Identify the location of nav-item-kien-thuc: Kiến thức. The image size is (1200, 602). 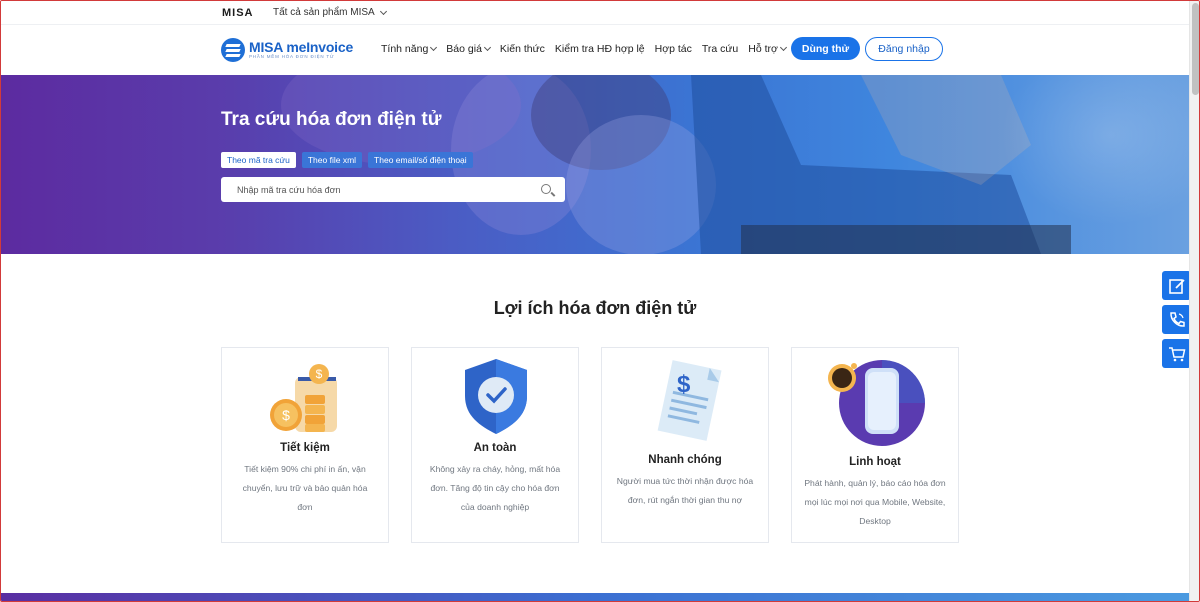
(522, 49).